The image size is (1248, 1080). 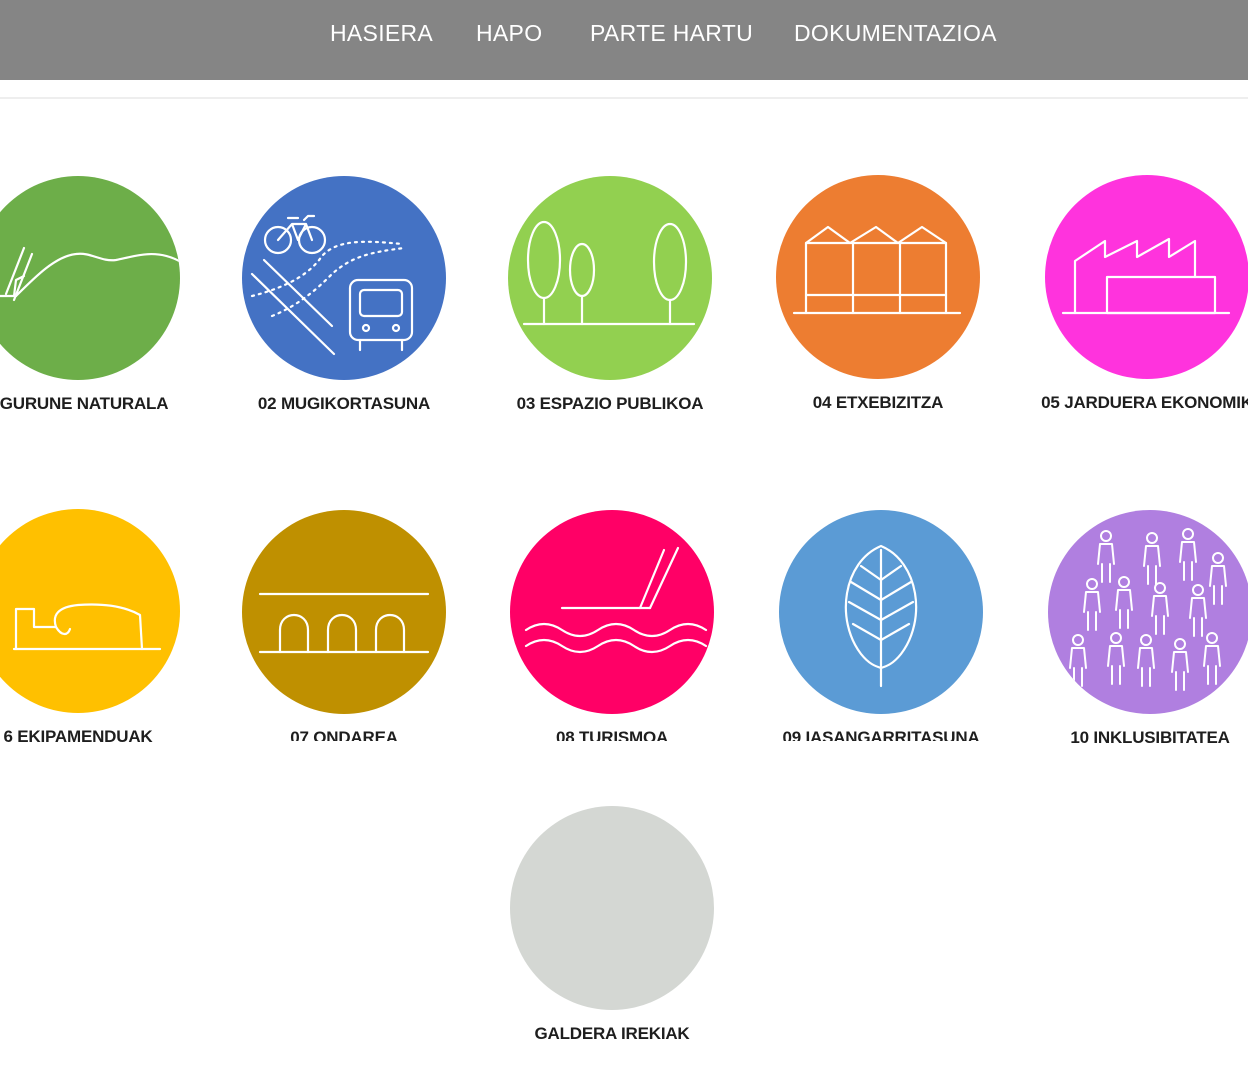 What do you see at coordinates (1150, 737) in the screenshot?
I see `topic-label: 10 INKLUSIBITATEA` at bounding box center [1150, 737].